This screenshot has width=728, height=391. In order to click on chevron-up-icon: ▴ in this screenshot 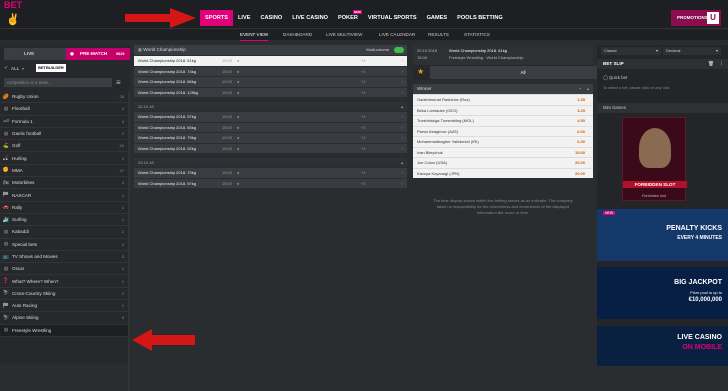, I will do `click(588, 89)`.